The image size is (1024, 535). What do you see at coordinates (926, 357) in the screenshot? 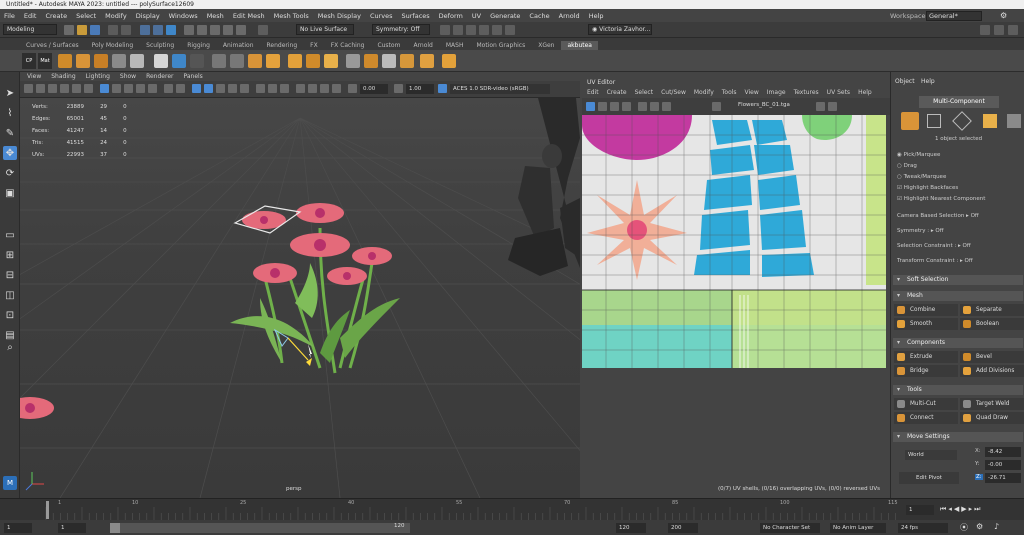
I see `extrude-button: Extrude` at bounding box center [926, 357].